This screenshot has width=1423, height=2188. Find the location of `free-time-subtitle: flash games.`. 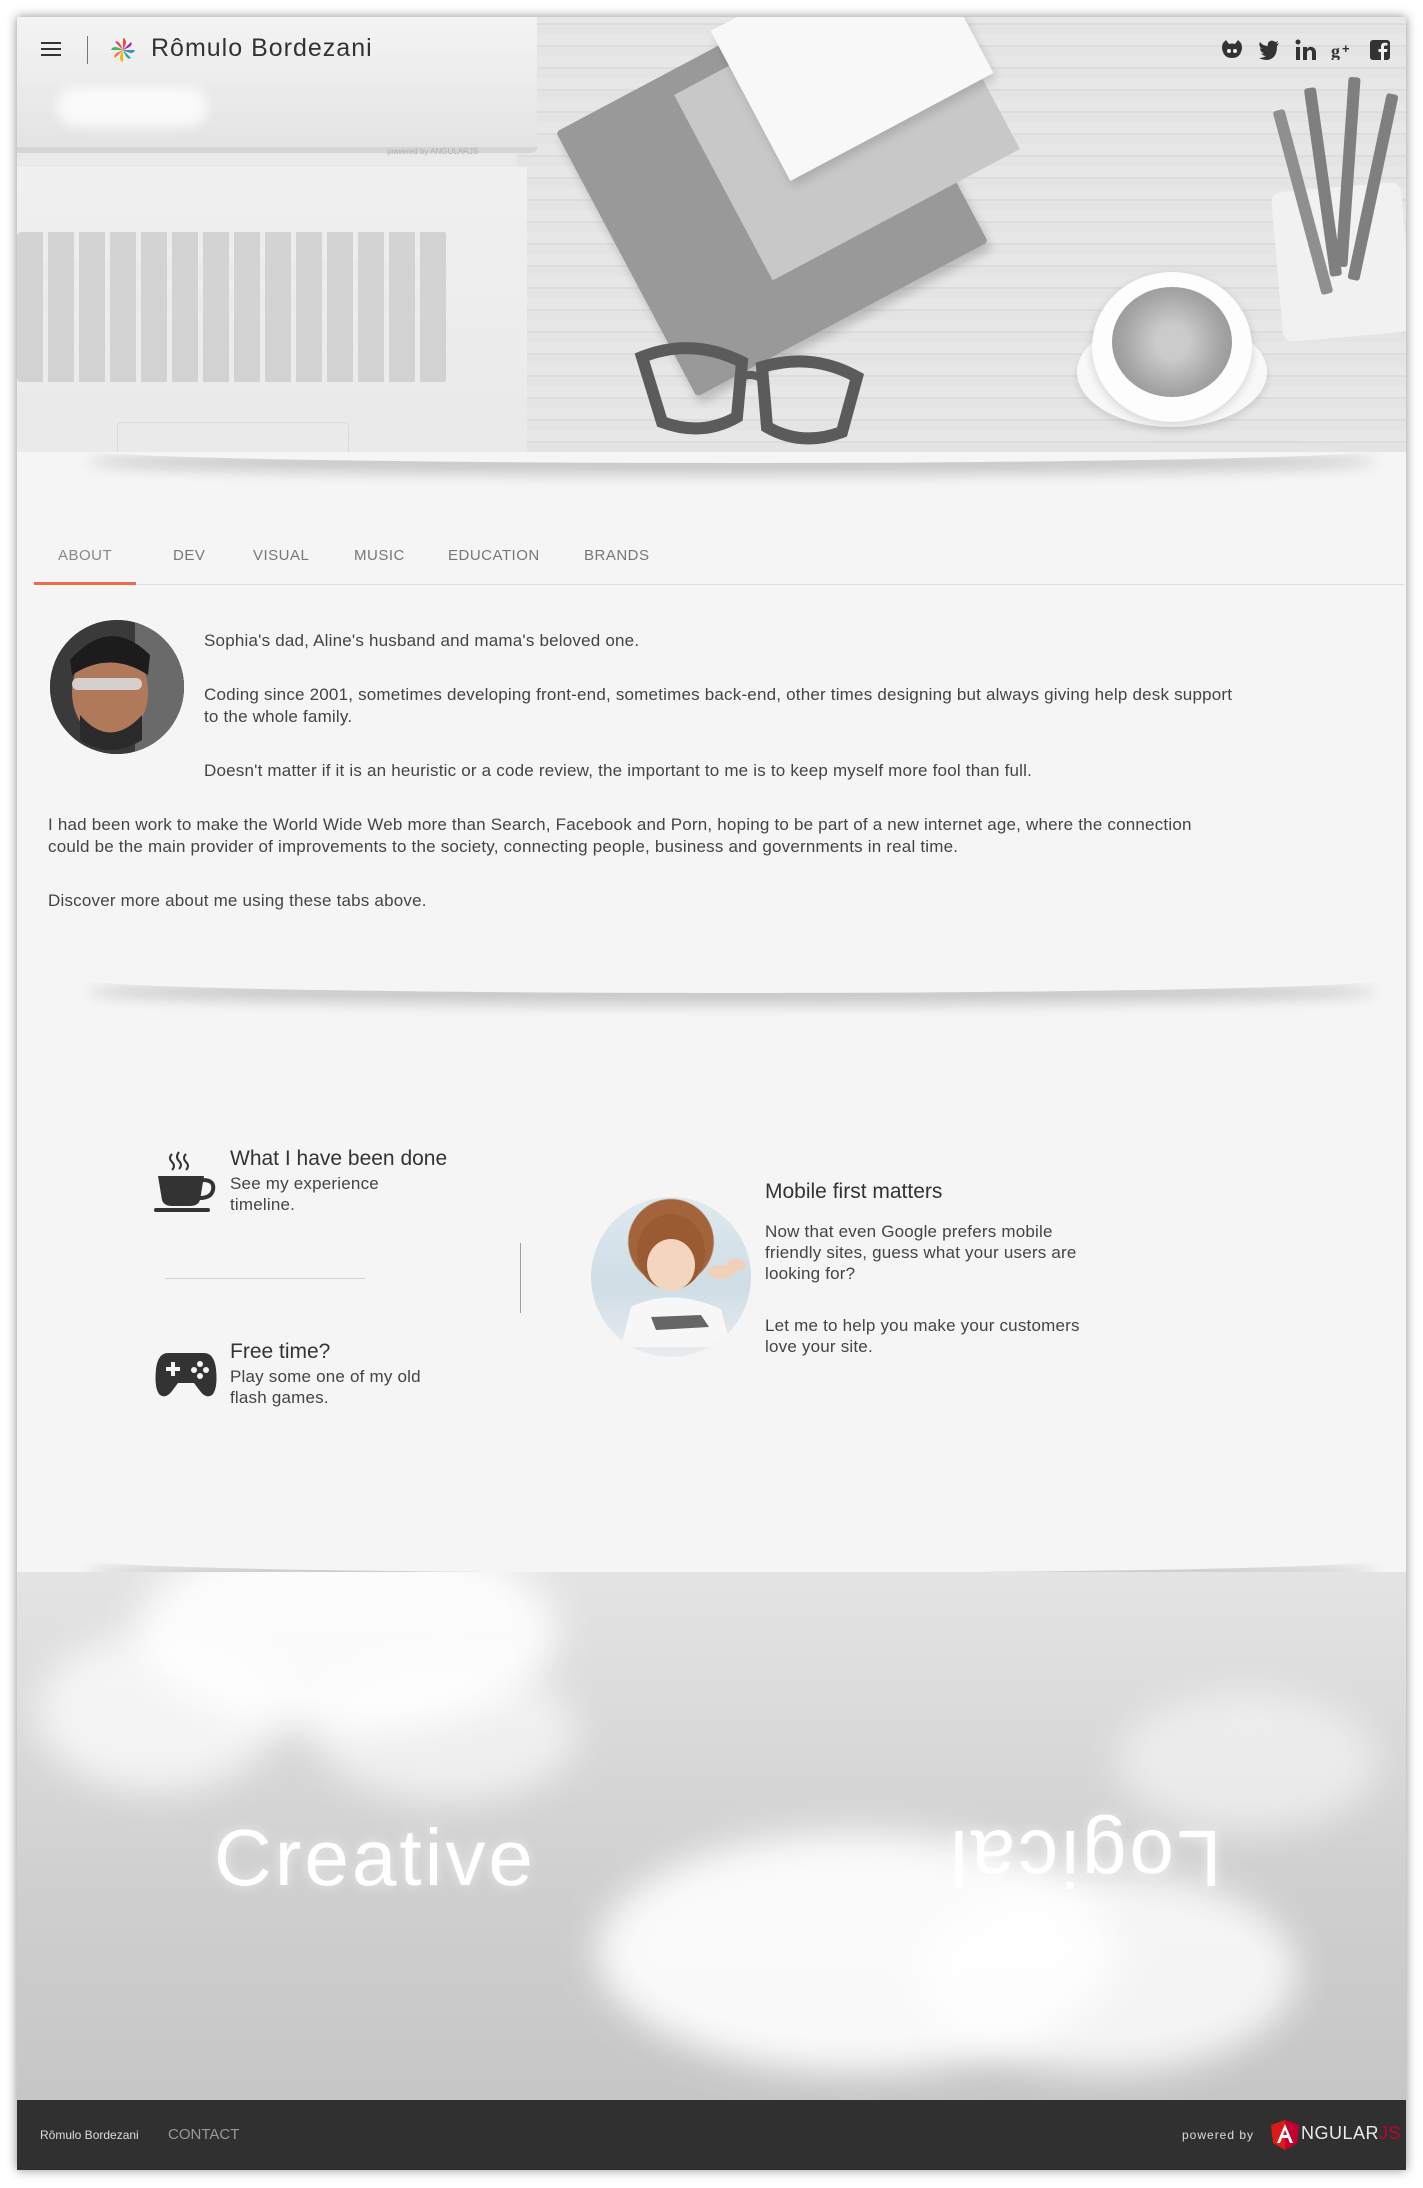

free-time-subtitle: flash games. is located at coordinates (279, 1397).